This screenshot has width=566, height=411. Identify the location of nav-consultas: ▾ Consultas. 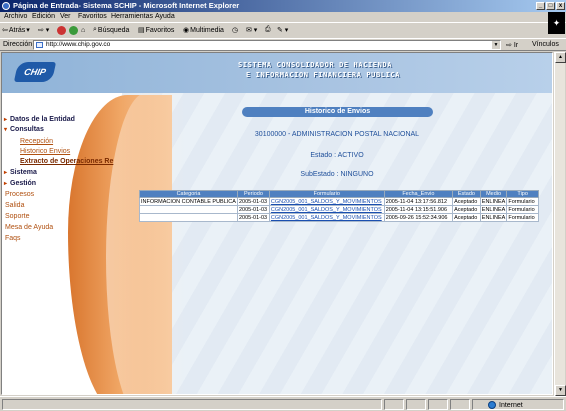
(24, 129).